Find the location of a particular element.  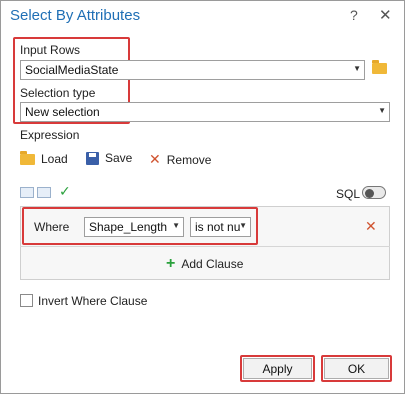

where-label: Where is located at coordinates (52, 227).